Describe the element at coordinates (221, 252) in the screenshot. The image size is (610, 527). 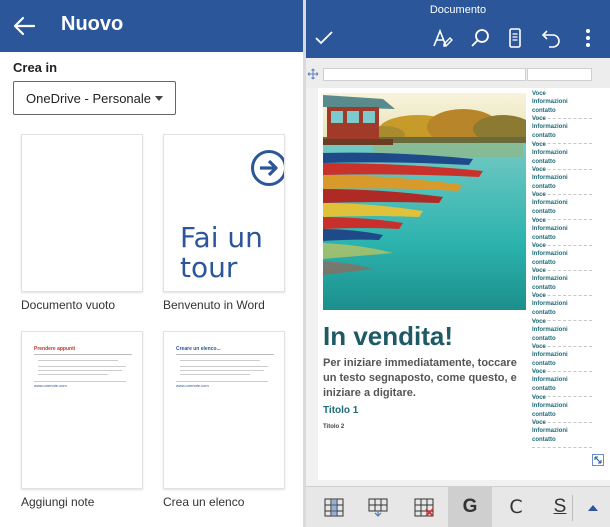
I see `tour-preview-text: Fai un tour` at that location.